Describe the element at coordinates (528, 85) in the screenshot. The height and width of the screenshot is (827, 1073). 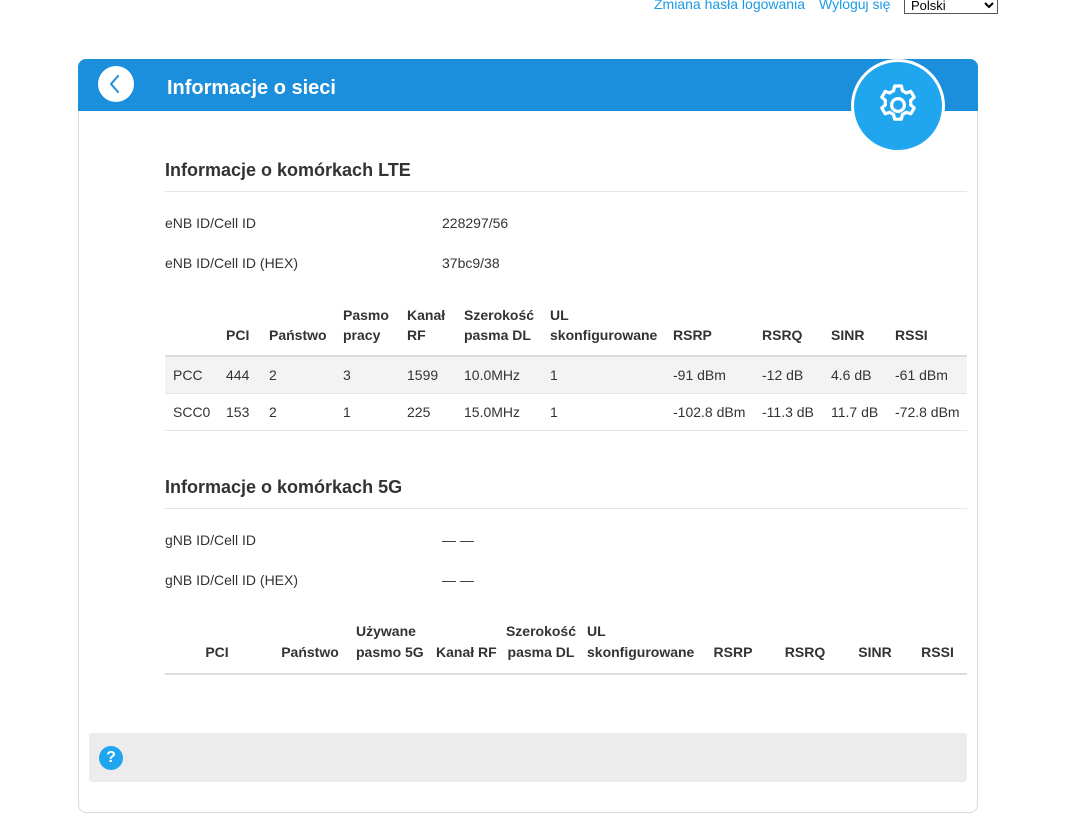
I see `card-header: Informacje o sieci` at that location.